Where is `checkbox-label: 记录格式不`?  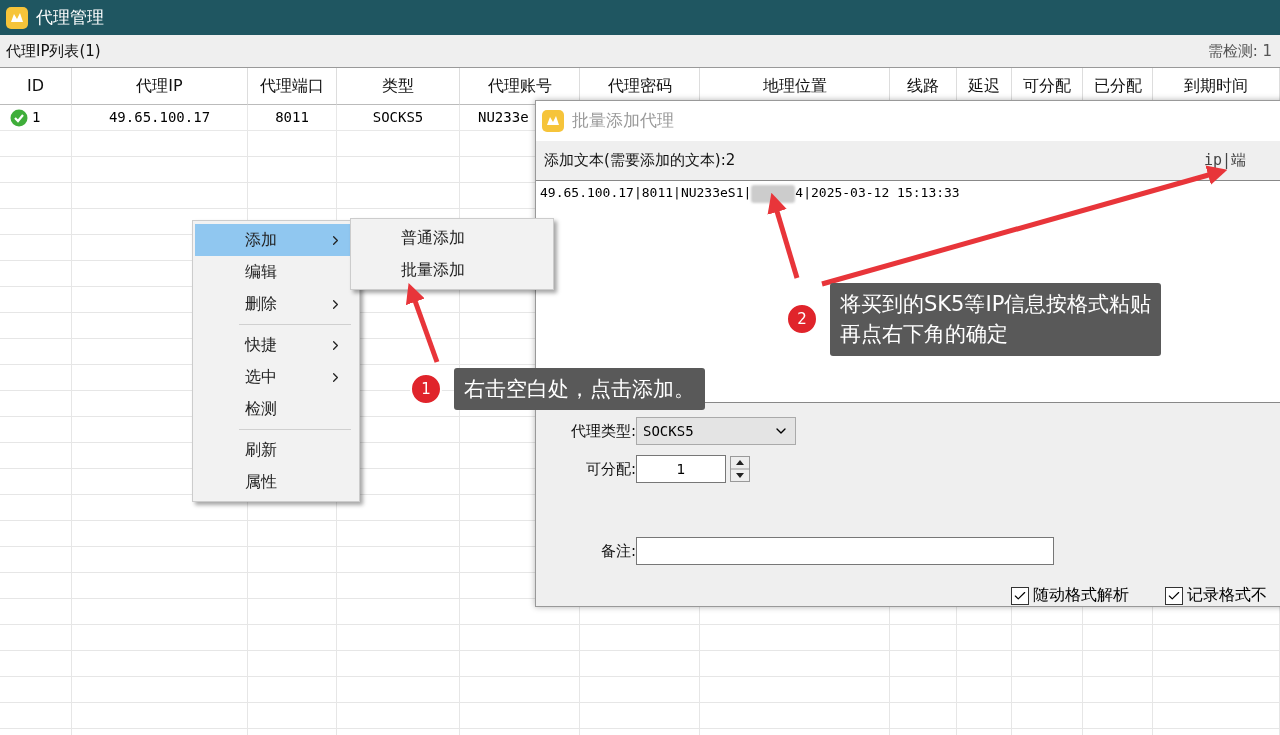
checkbox-label: 记录格式不 is located at coordinates (1227, 595).